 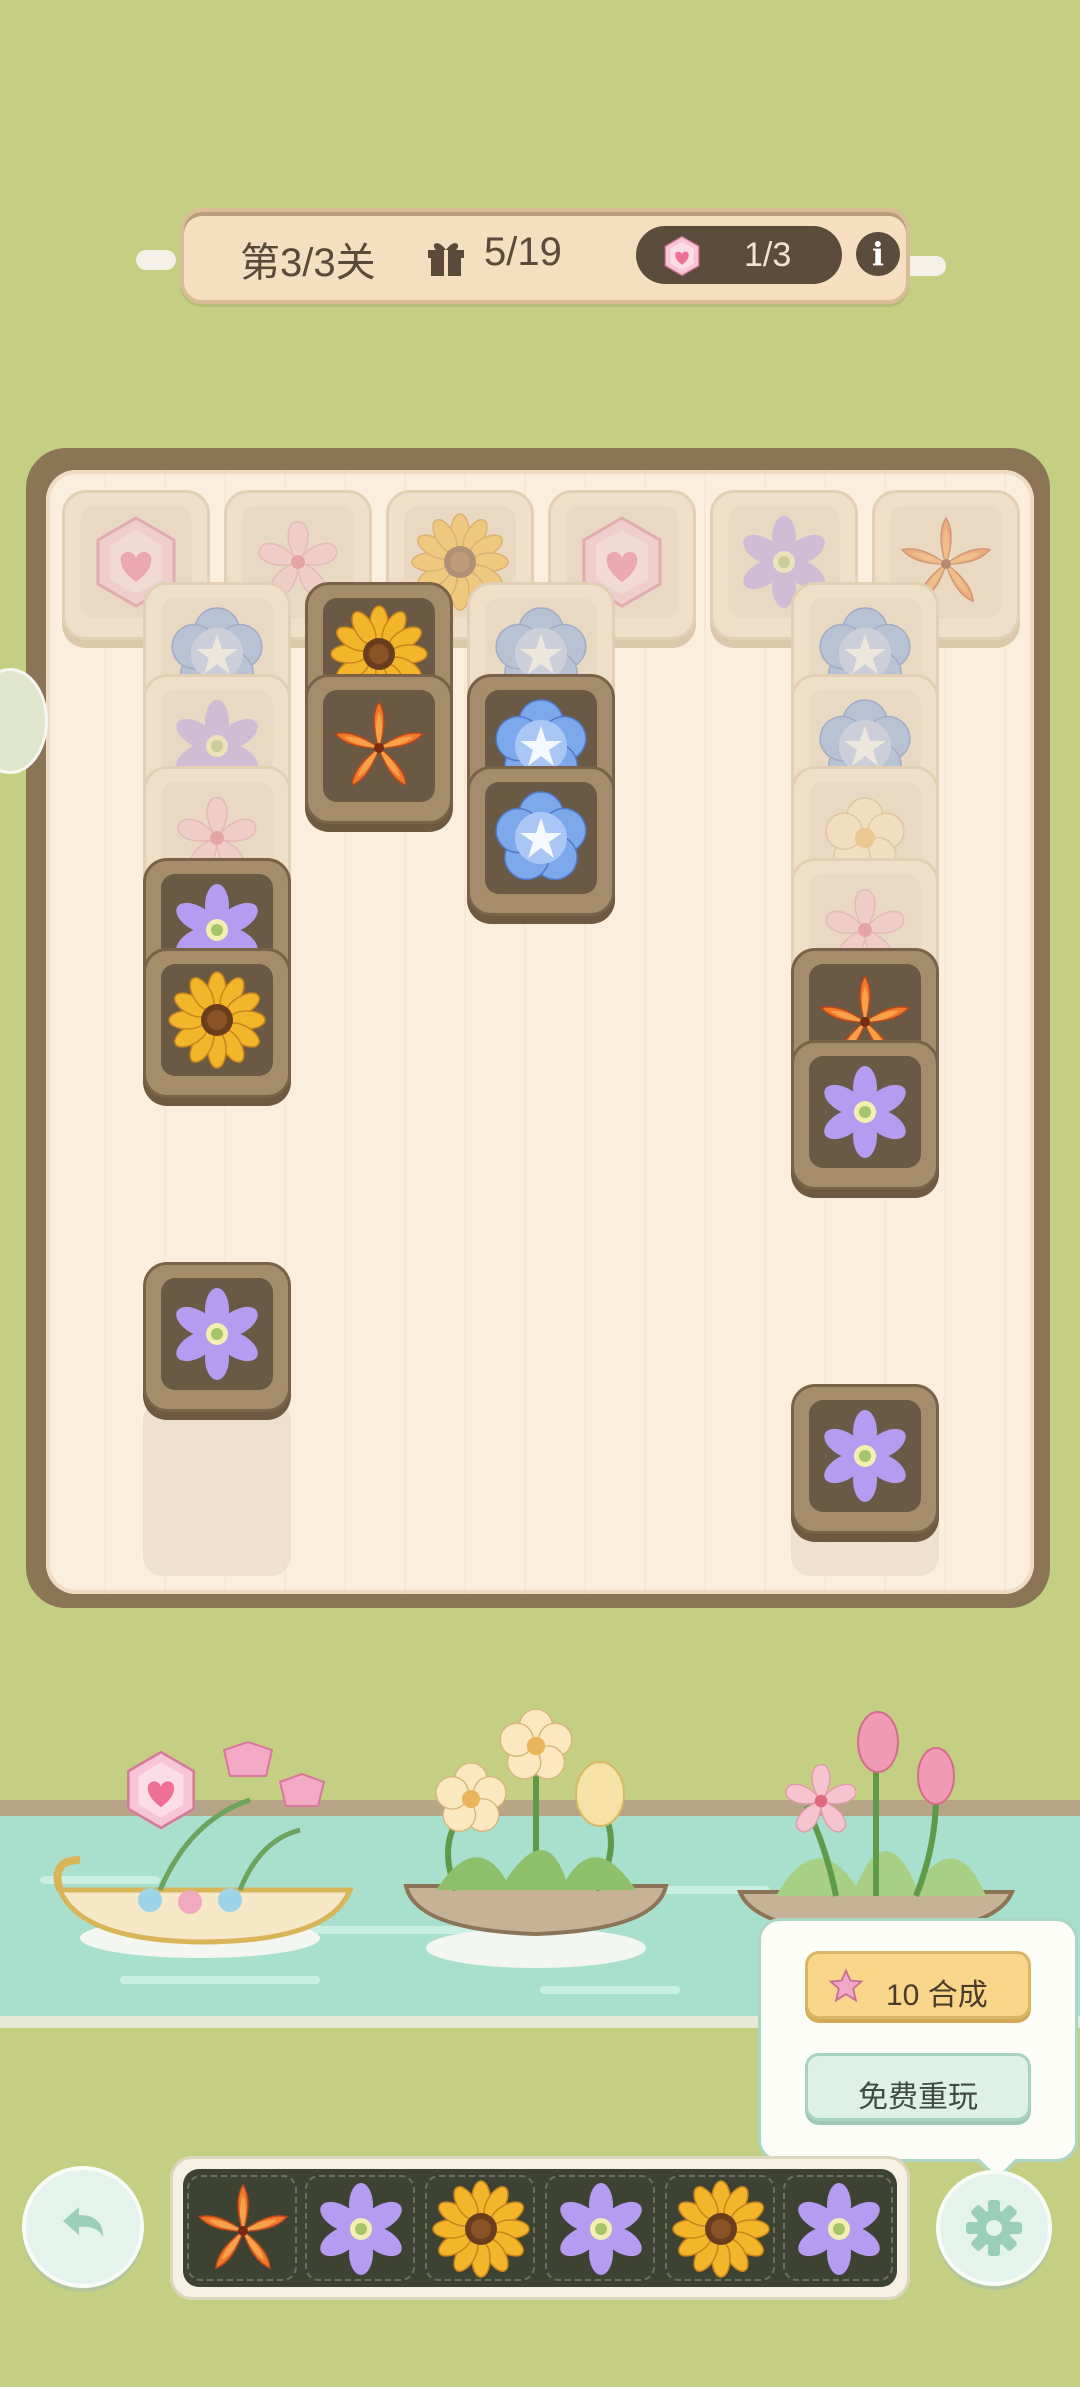 I want to click on undo-button, so click(x=83, y=2227).